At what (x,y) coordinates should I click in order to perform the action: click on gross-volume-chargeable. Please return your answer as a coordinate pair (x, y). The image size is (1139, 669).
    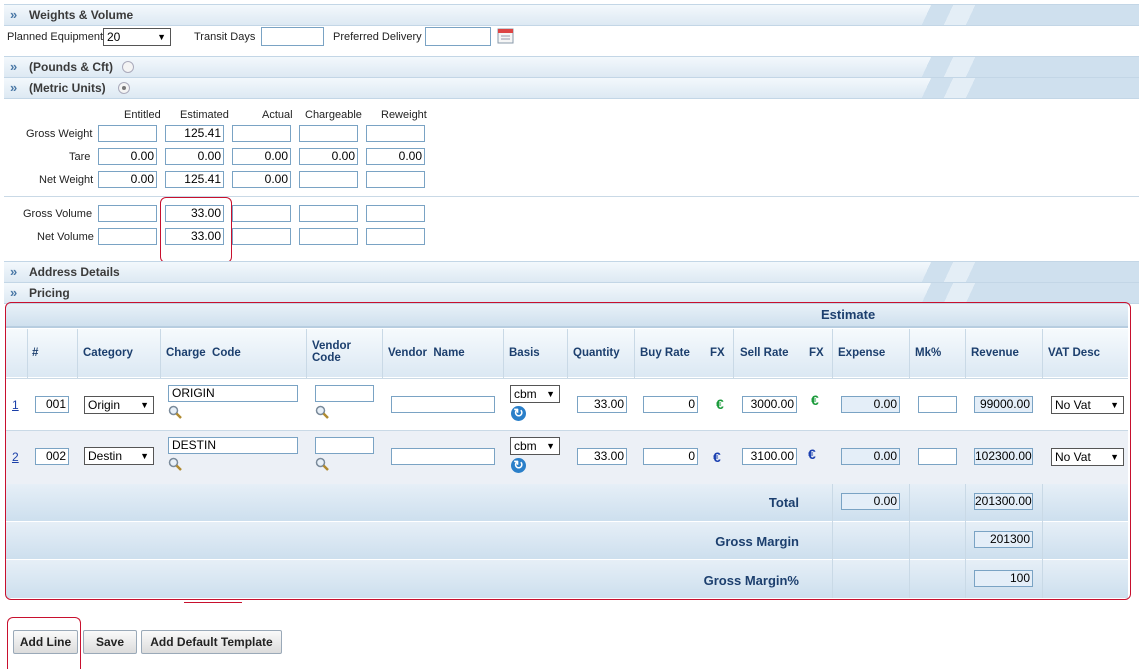
    Looking at the image, I should click on (328, 213).